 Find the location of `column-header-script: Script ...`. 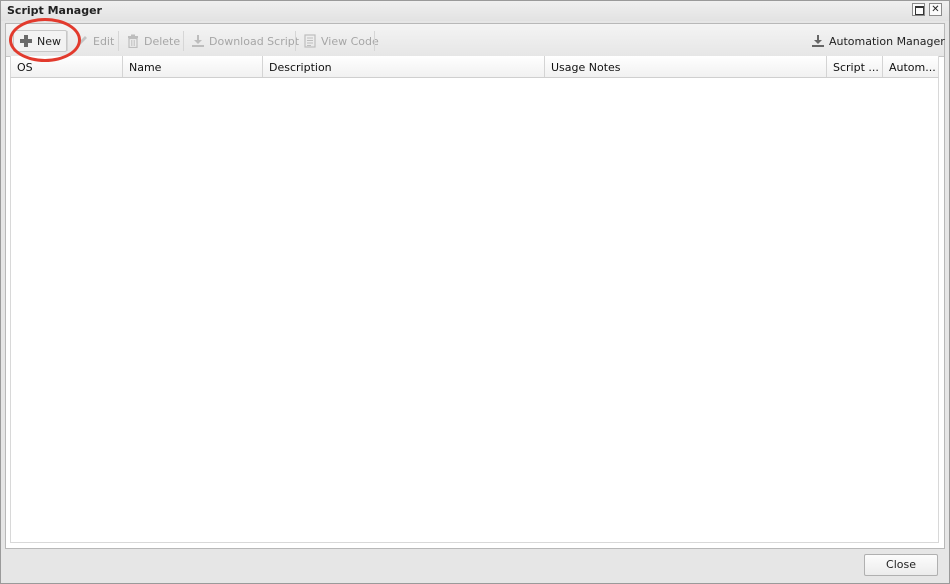

column-header-script: Script ... is located at coordinates (855, 66).